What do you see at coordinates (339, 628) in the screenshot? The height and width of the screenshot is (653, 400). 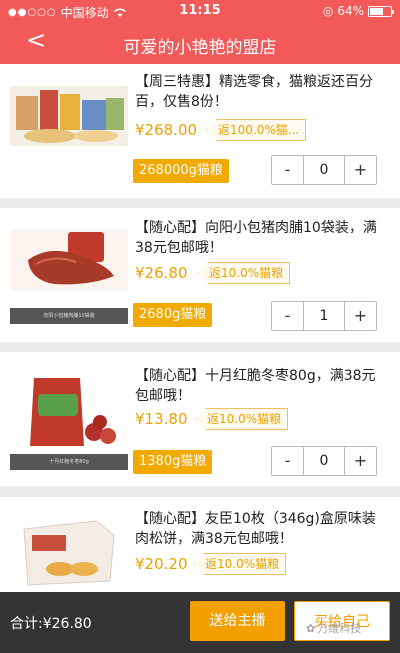 I see `watermark-text: 万维科技` at bounding box center [339, 628].